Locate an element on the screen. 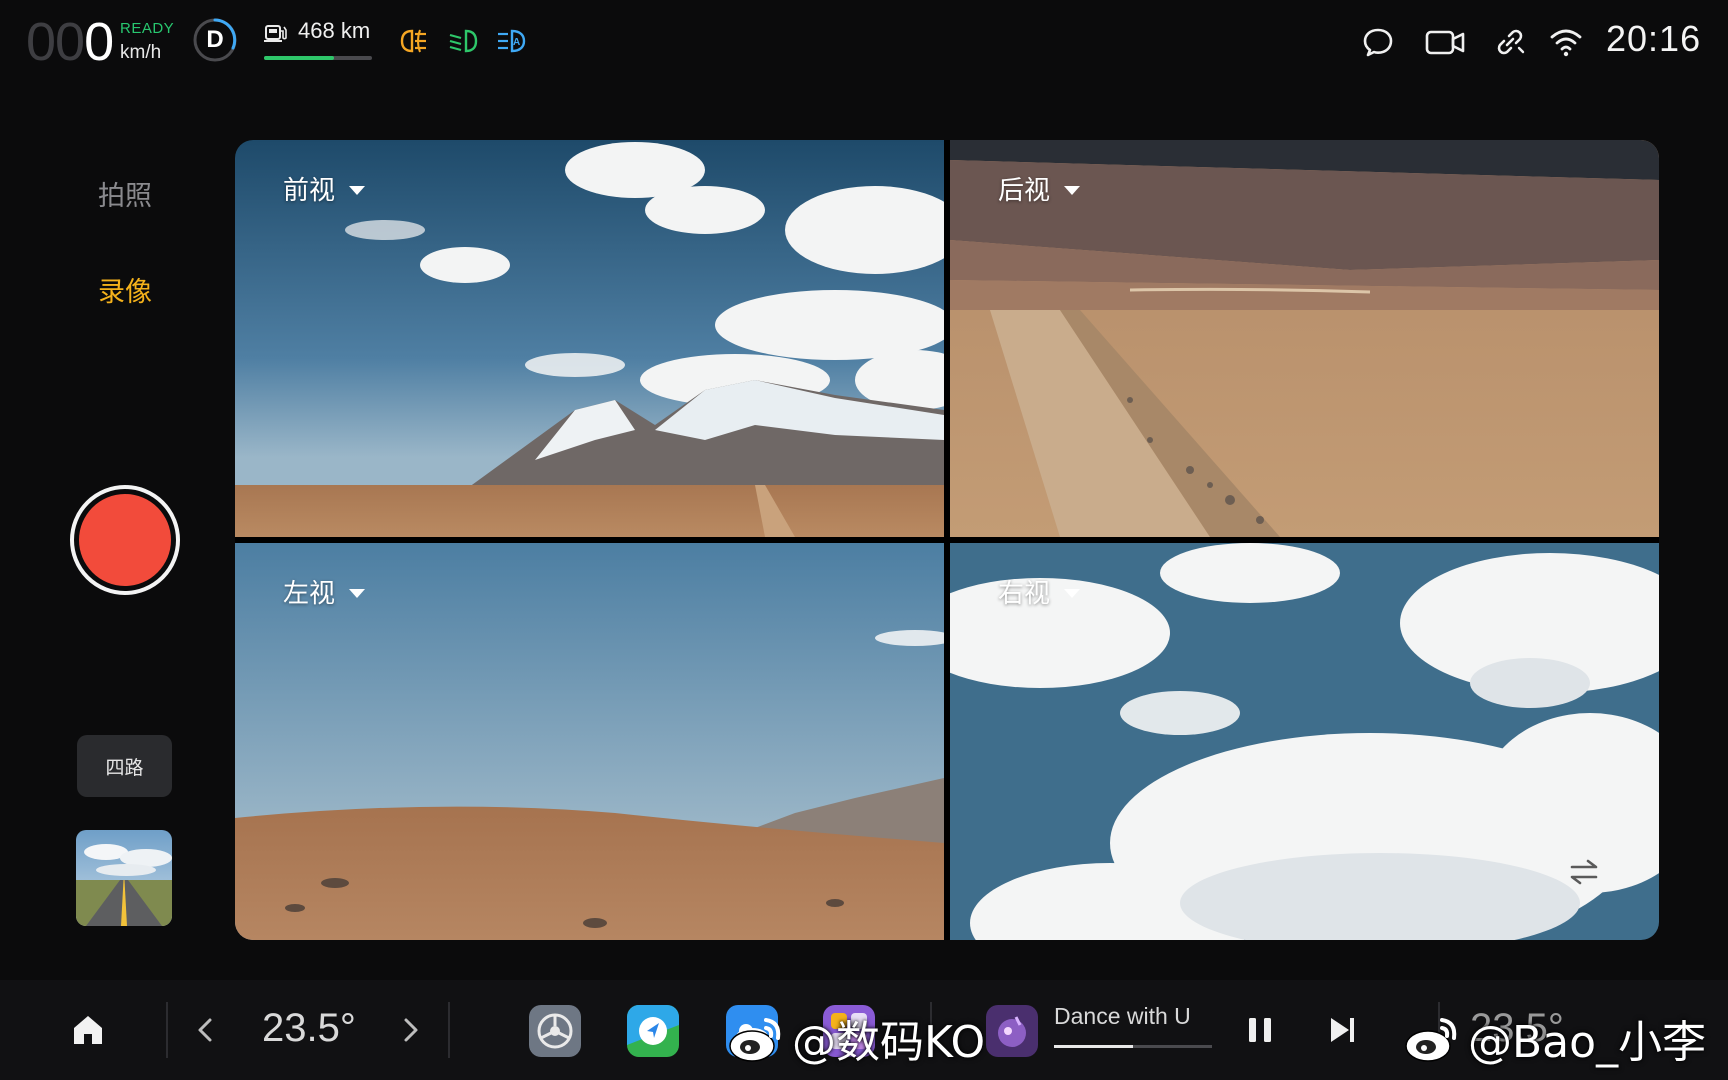 This screenshot has width=1728, height=1080. link-icon is located at coordinates (1510, 42).